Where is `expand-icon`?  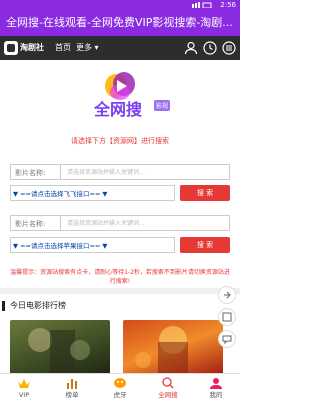
expand-icon is located at coordinates (227, 317).